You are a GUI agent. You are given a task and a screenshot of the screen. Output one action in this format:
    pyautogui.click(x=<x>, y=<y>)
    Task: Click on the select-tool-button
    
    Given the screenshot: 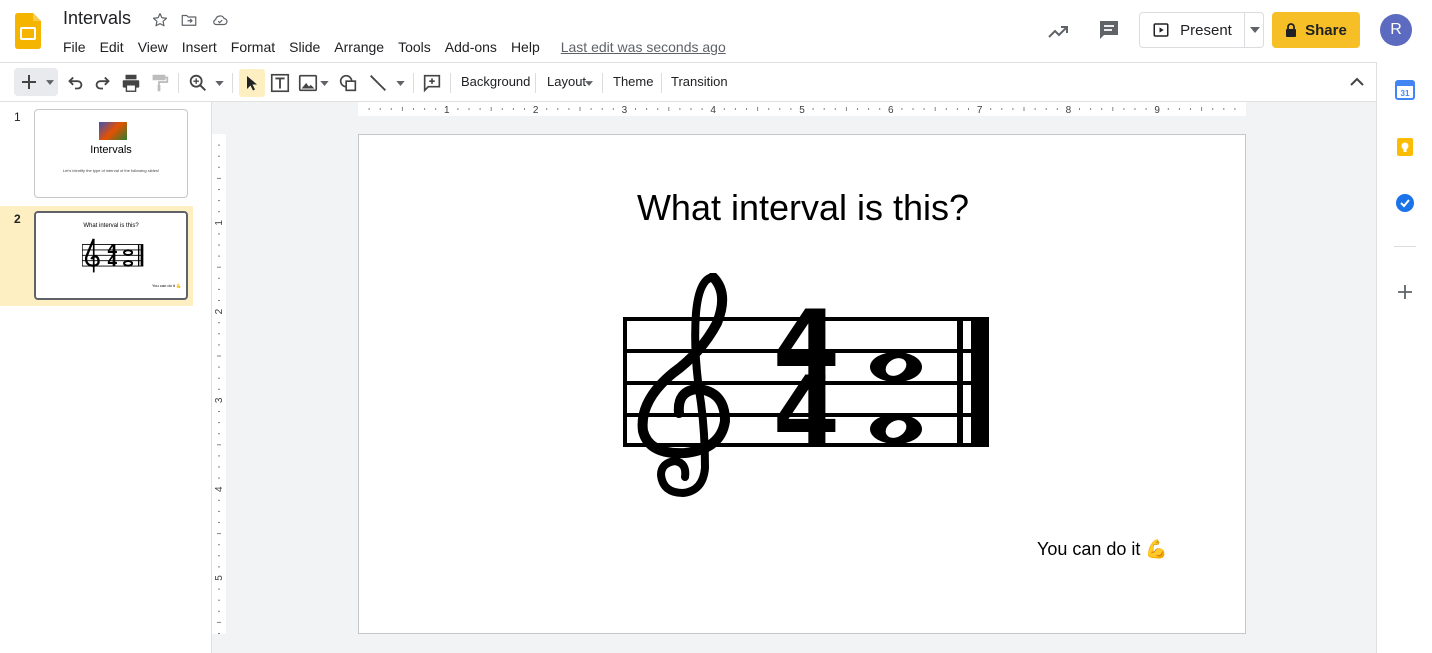 What is the action you would take?
    pyautogui.click(x=252, y=83)
    